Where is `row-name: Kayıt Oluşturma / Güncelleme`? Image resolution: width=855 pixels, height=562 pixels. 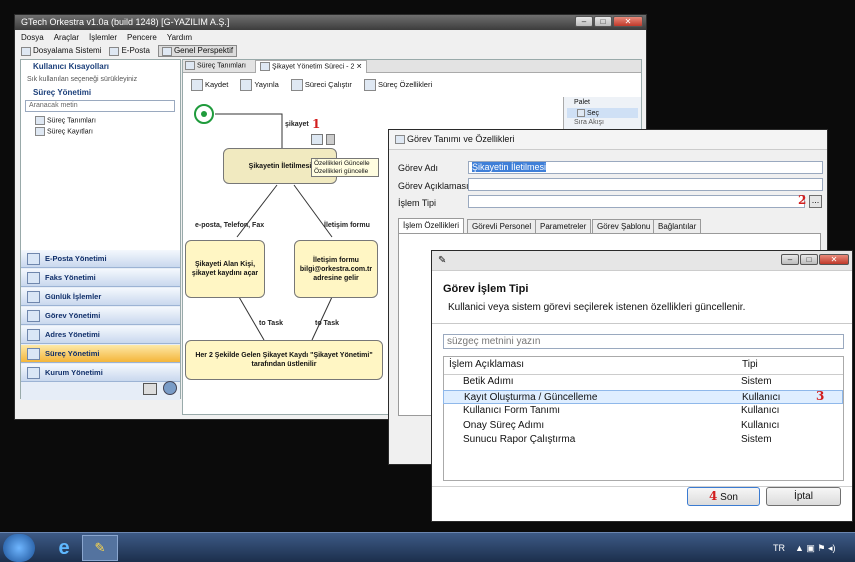
row-name: Kayıt Oluşturma / Güncelleme is located at coordinates (531, 397).